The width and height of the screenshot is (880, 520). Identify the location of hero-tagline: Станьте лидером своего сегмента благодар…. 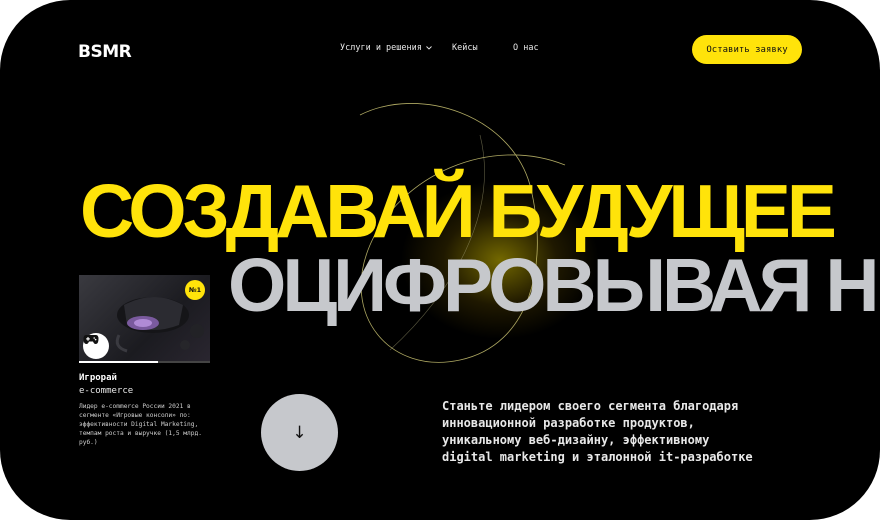
(632, 432).